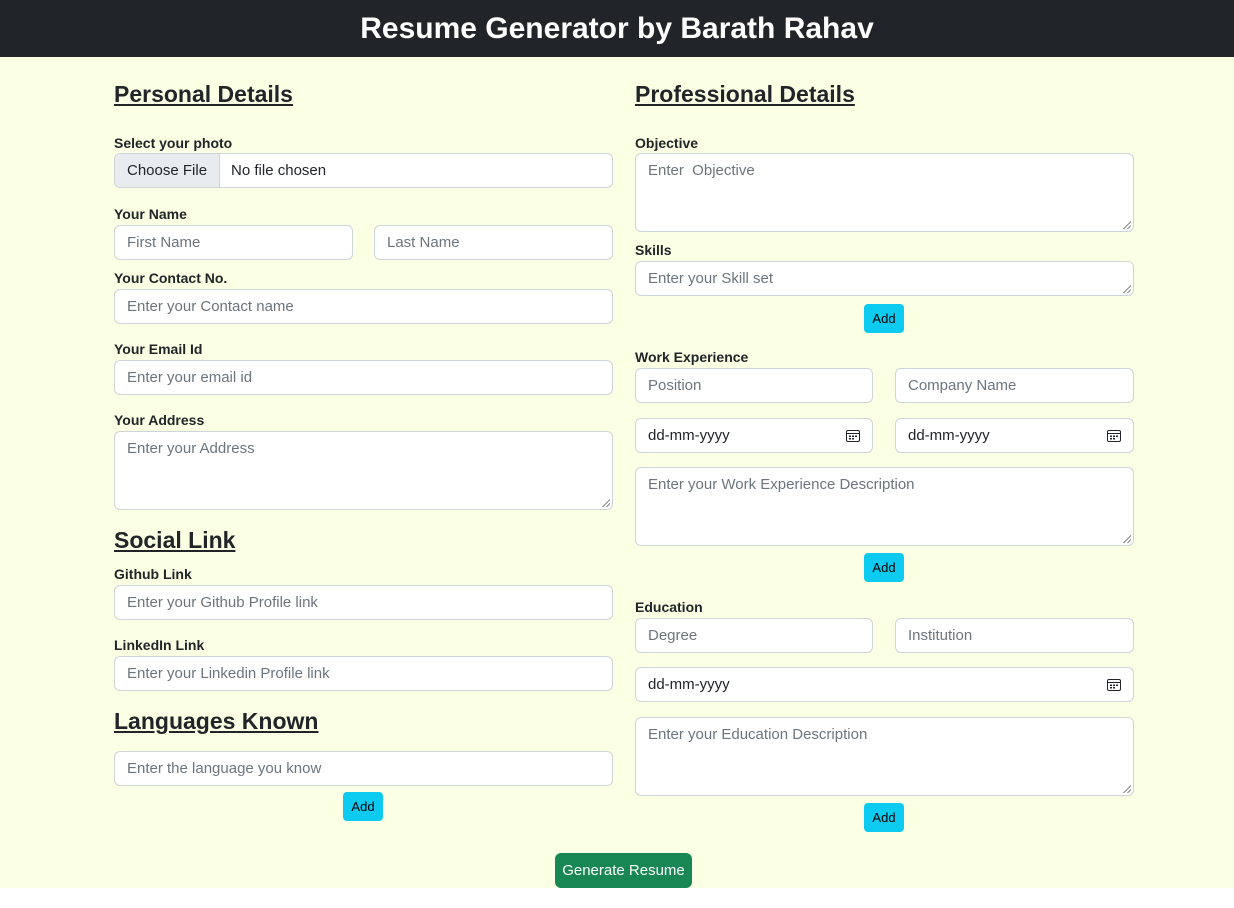 Image resolution: width=1234 pixels, height=908 pixels. Describe the element at coordinates (363, 673) in the screenshot. I see `linkedin-input: Enter your Linkedin Profile link` at that location.